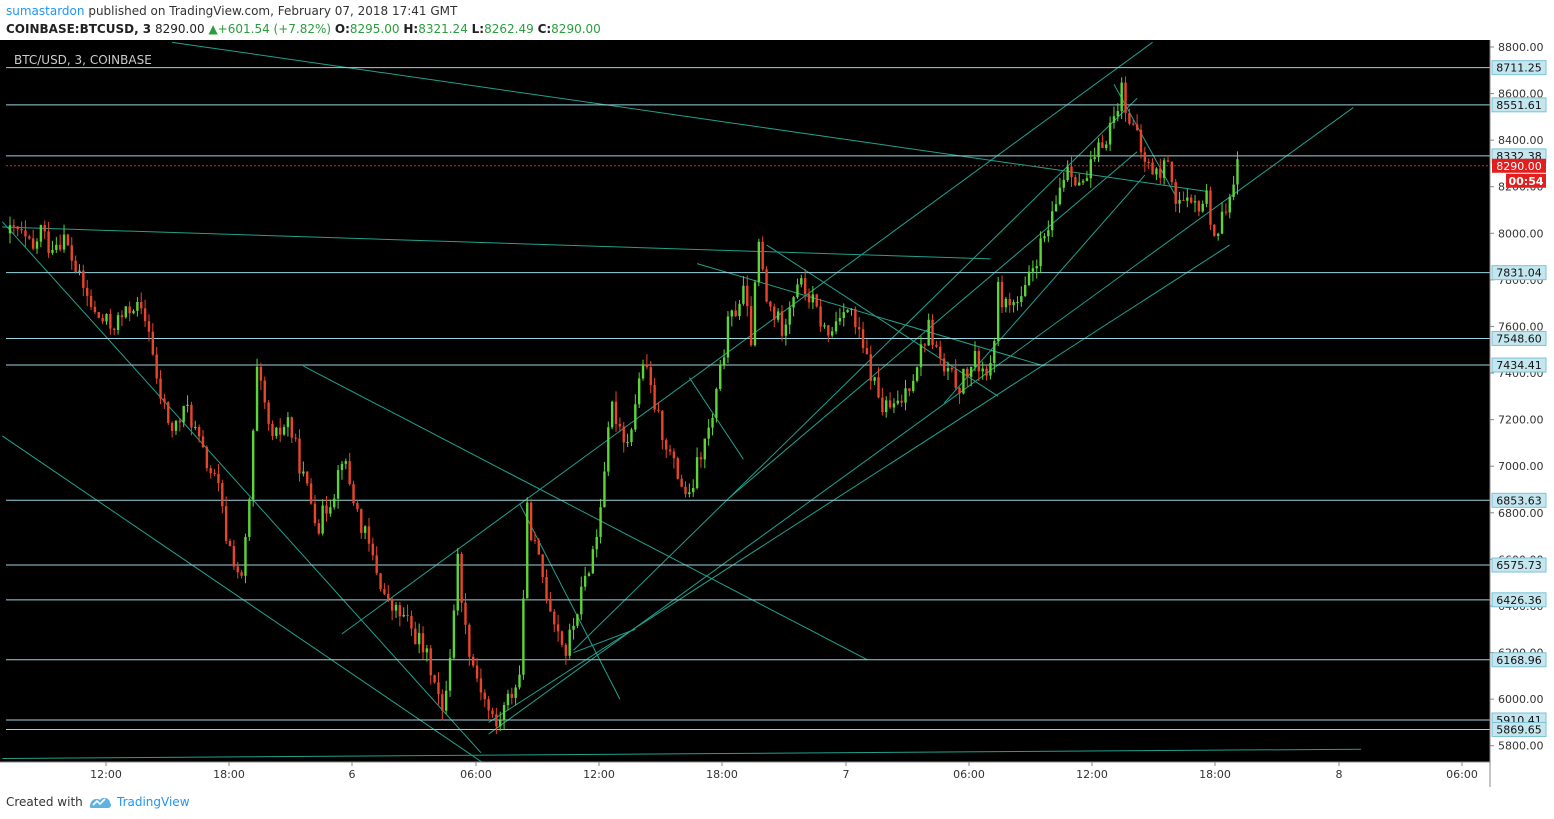 Image resolution: width=1554 pixels, height=819 pixels. What do you see at coordinates (969, 774) in the screenshot?
I see `time-tick-label: 06:00` at bounding box center [969, 774].